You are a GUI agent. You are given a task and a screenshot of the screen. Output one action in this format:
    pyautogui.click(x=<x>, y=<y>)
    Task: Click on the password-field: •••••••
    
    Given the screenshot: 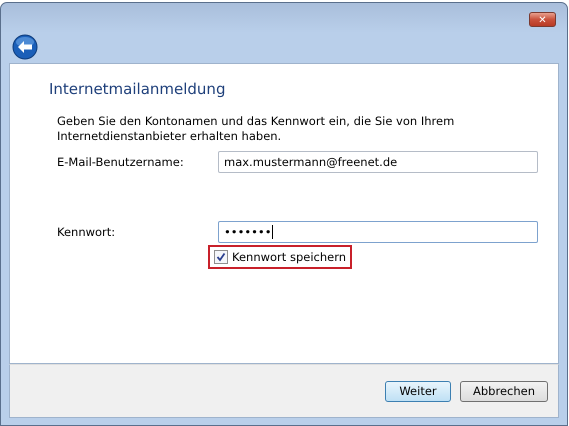 What is the action you would take?
    pyautogui.click(x=378, y=232)
    